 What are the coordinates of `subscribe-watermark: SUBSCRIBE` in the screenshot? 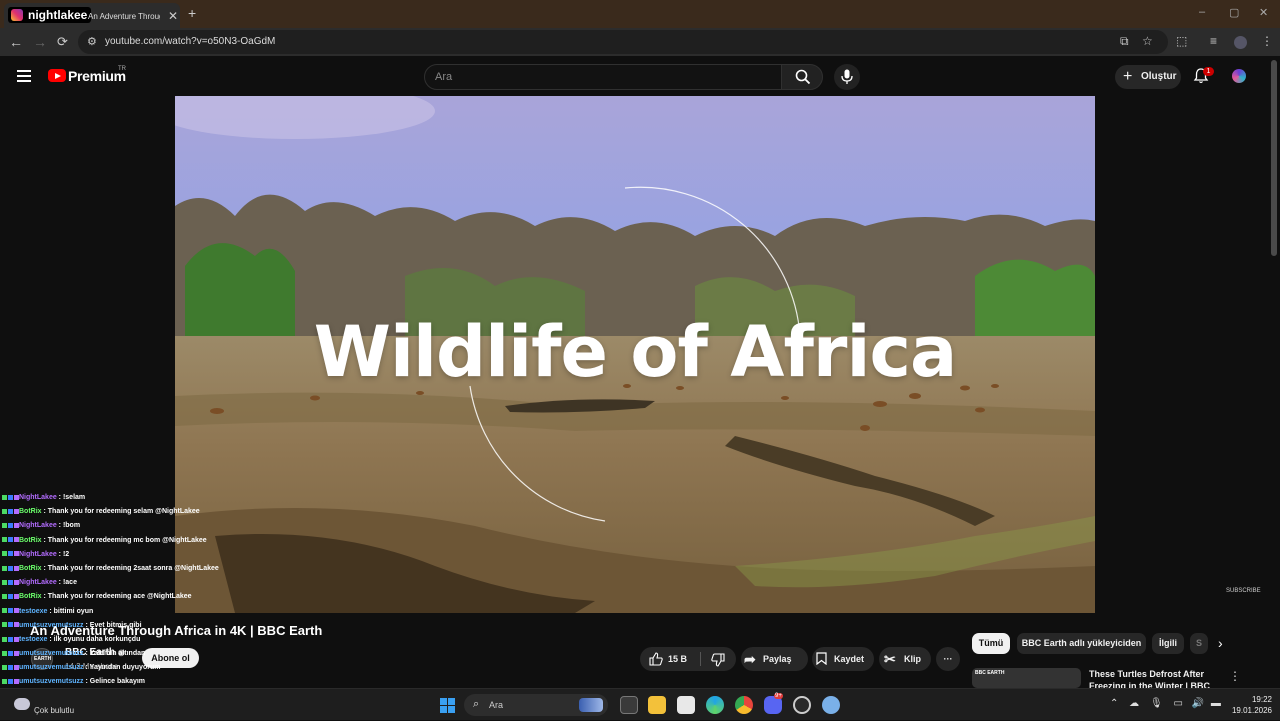 It's located at (1243, 591).